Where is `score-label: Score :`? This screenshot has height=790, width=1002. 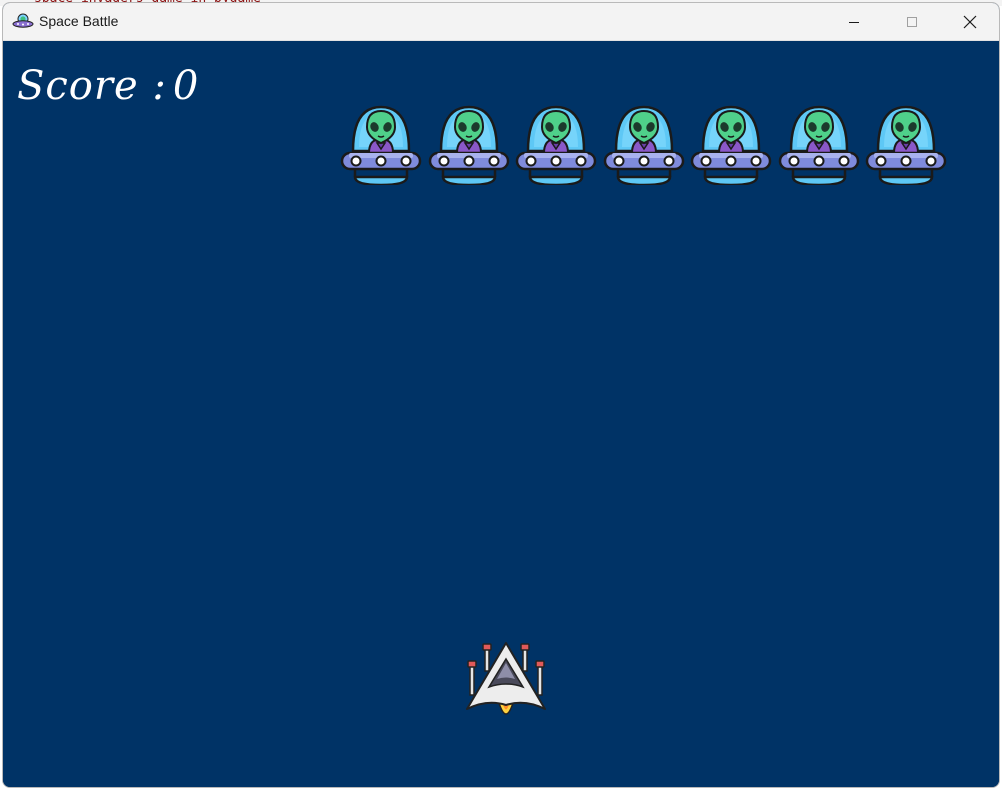 score-label: Score : is located at coordinates (92, 86).